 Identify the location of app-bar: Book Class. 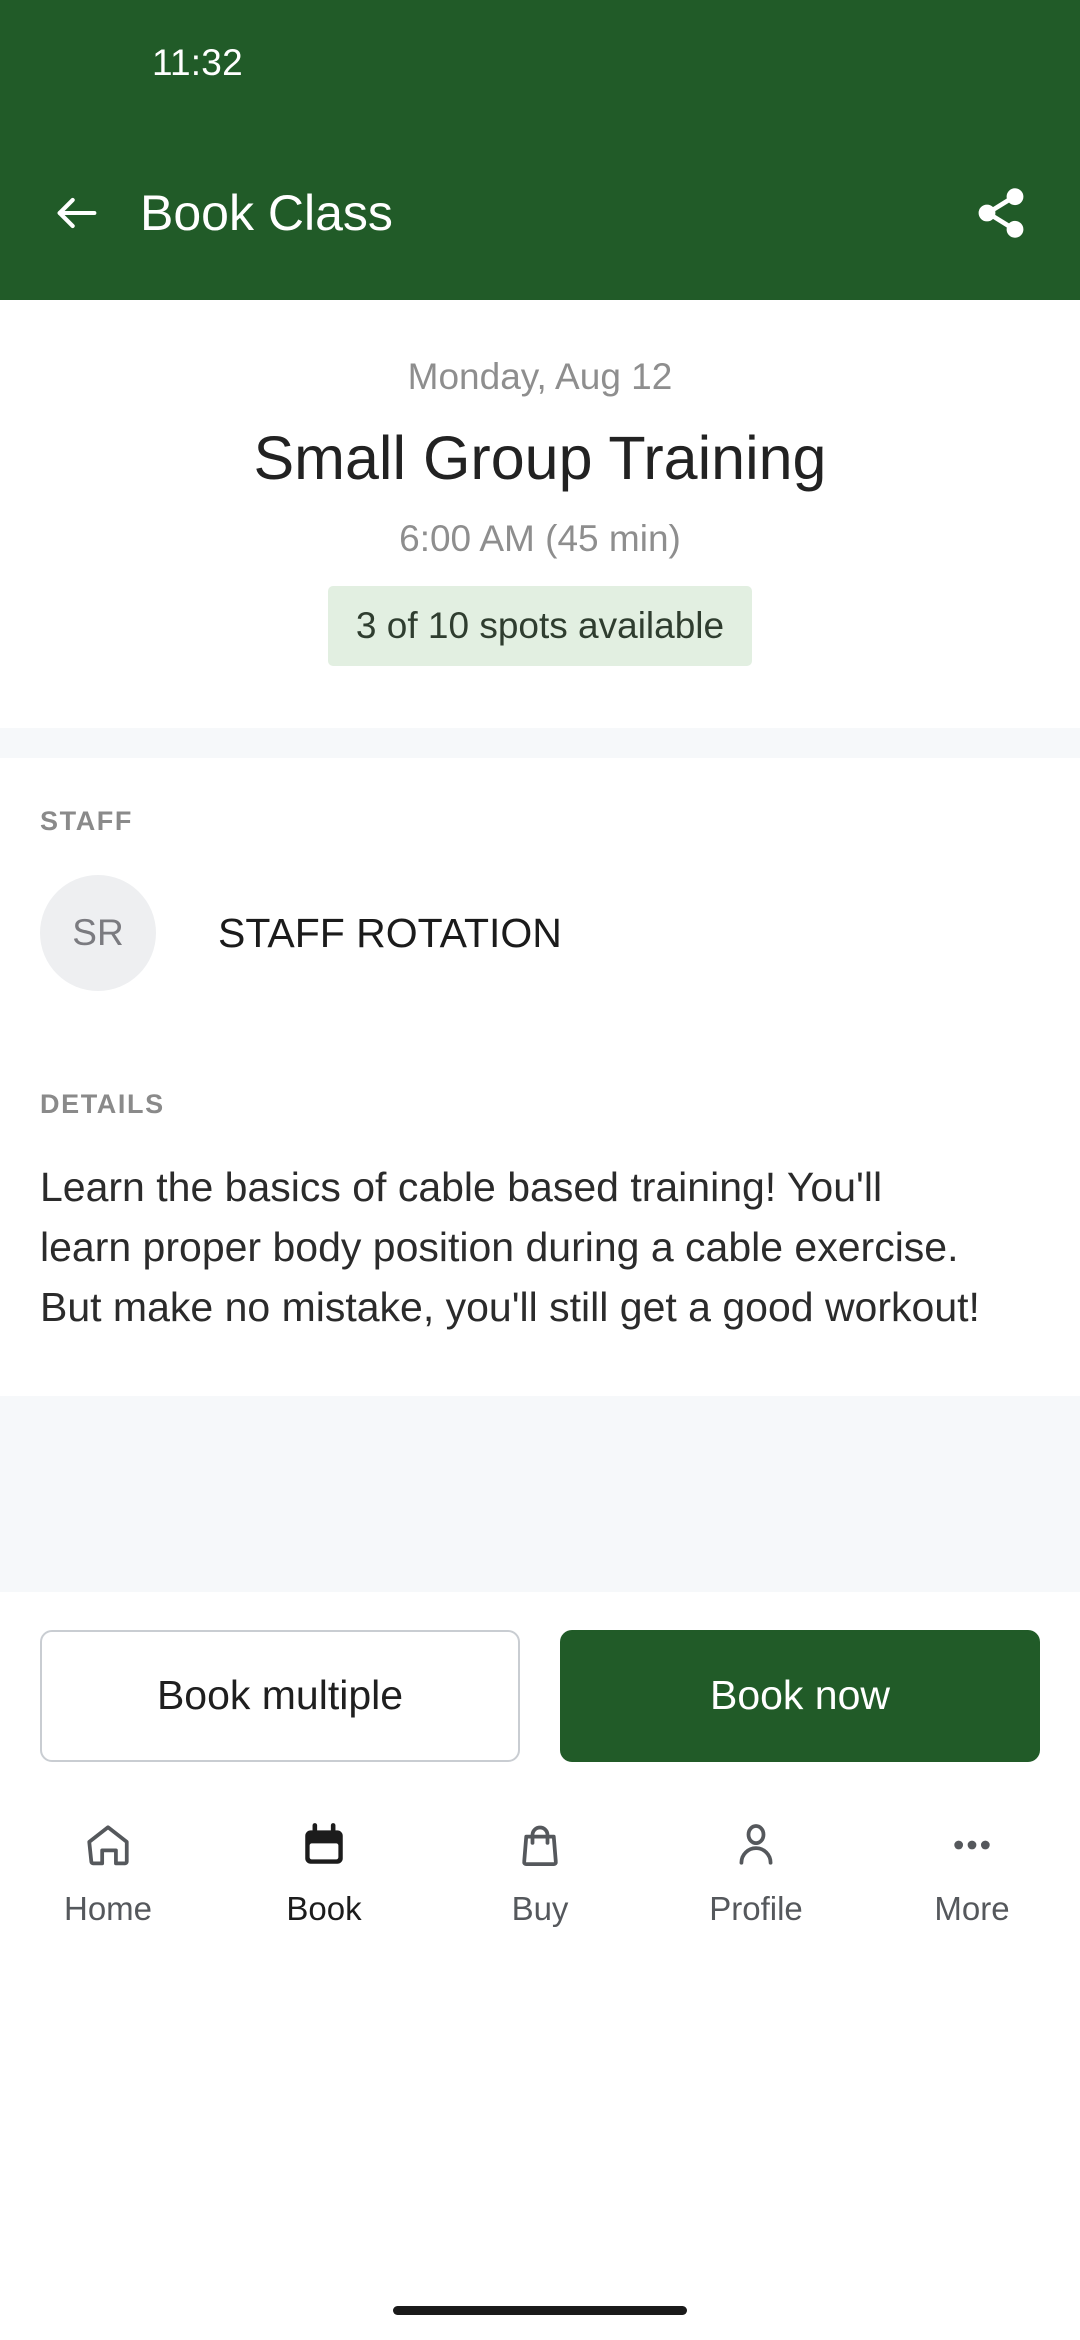
(540, 213).